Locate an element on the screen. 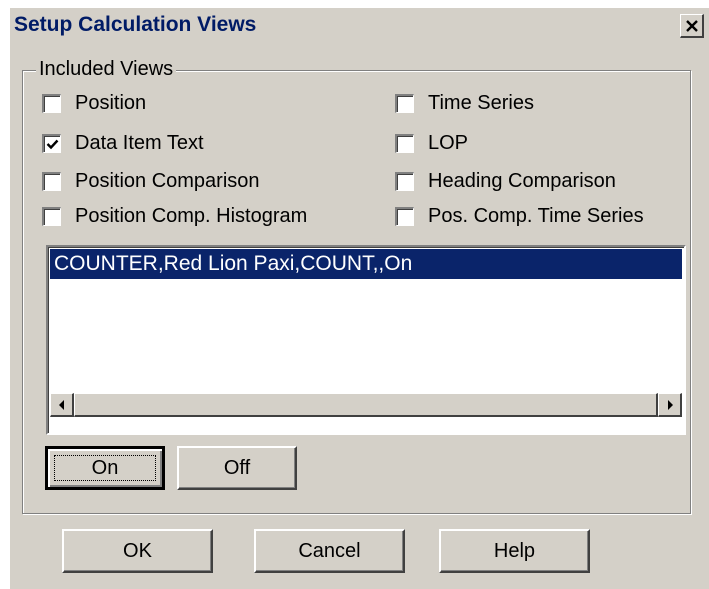 This screenshot has height=589, width=709. checkmark-icon is located at coordinates (52, 144).